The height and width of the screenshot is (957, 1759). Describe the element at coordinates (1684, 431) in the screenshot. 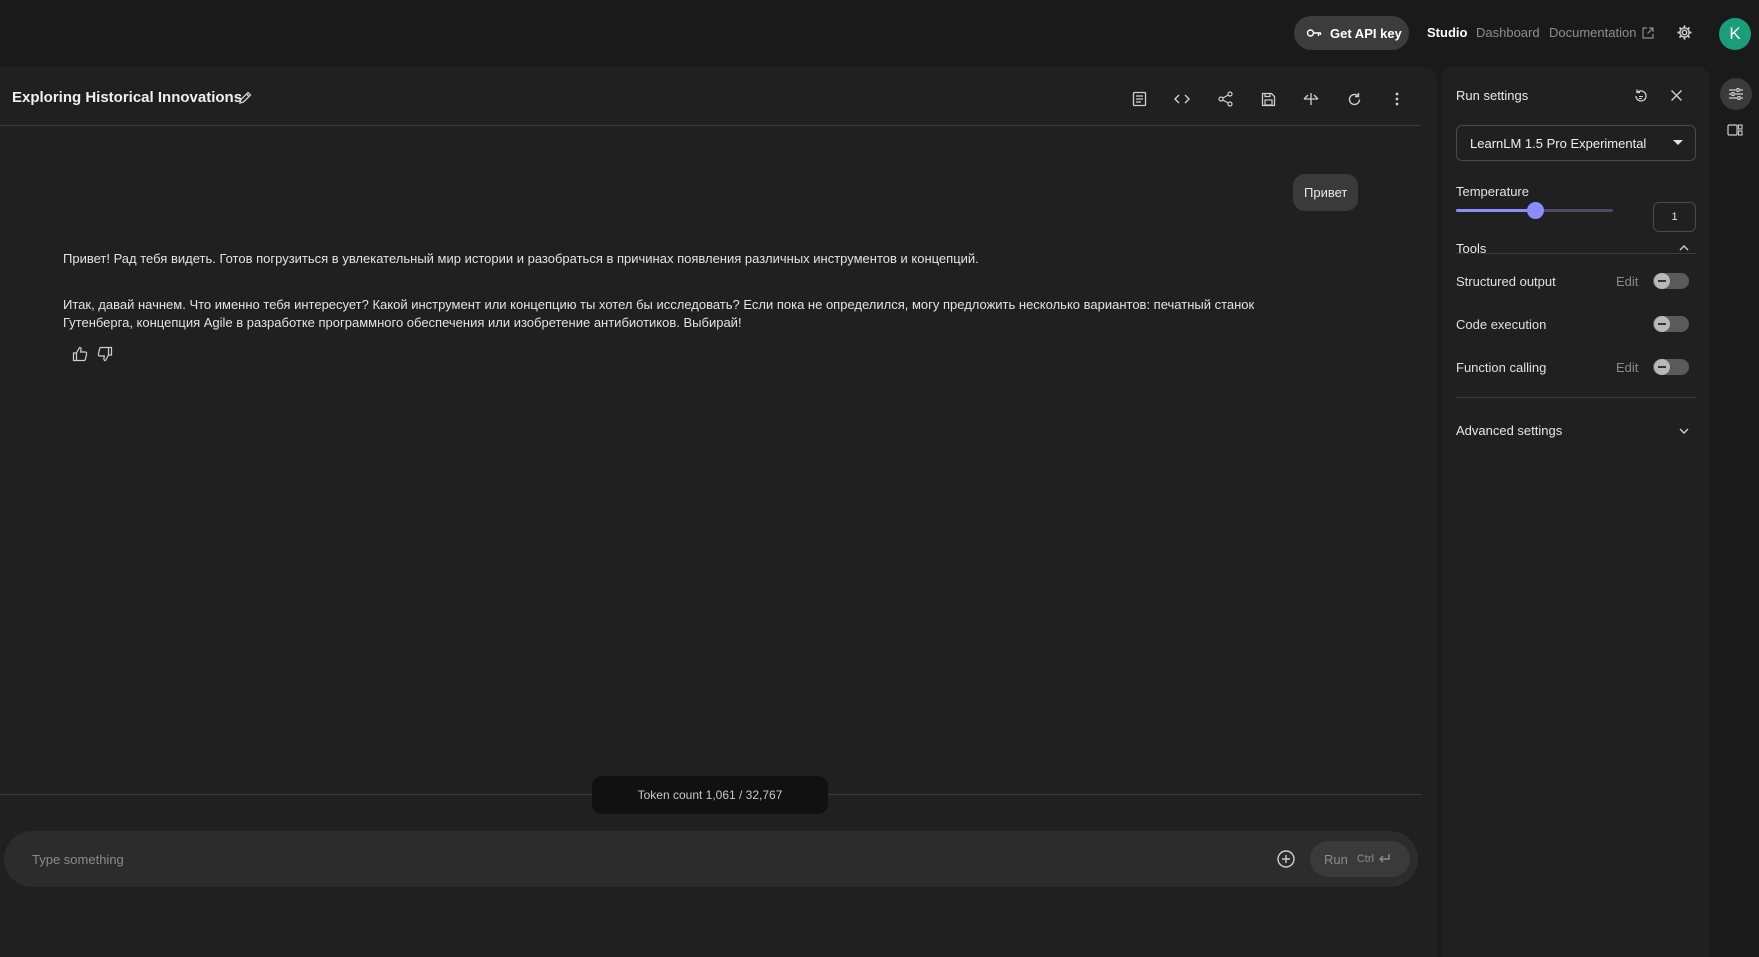

I see `chevron-down-icon` at that location.